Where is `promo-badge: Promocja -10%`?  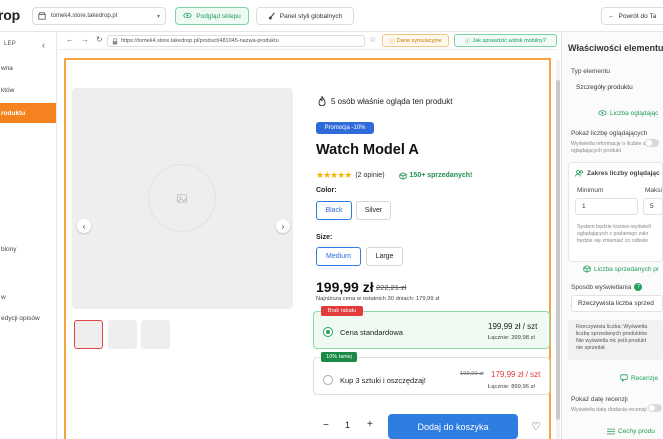 promo-badge: Promocja -10% is located at coordinates (345, 128).